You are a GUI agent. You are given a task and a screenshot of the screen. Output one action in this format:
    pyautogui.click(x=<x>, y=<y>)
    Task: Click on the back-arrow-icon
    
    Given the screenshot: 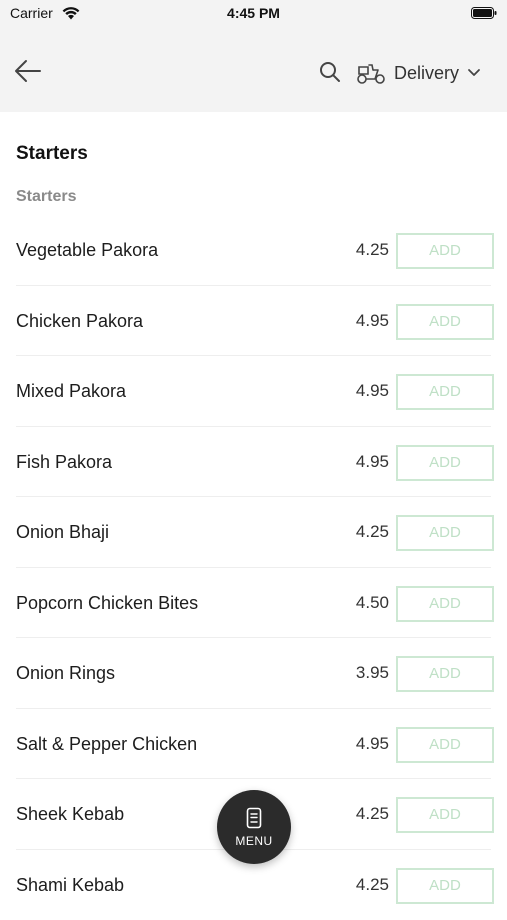 What is the action you would take?
    pyautogui.click(x=28, y=71)
    